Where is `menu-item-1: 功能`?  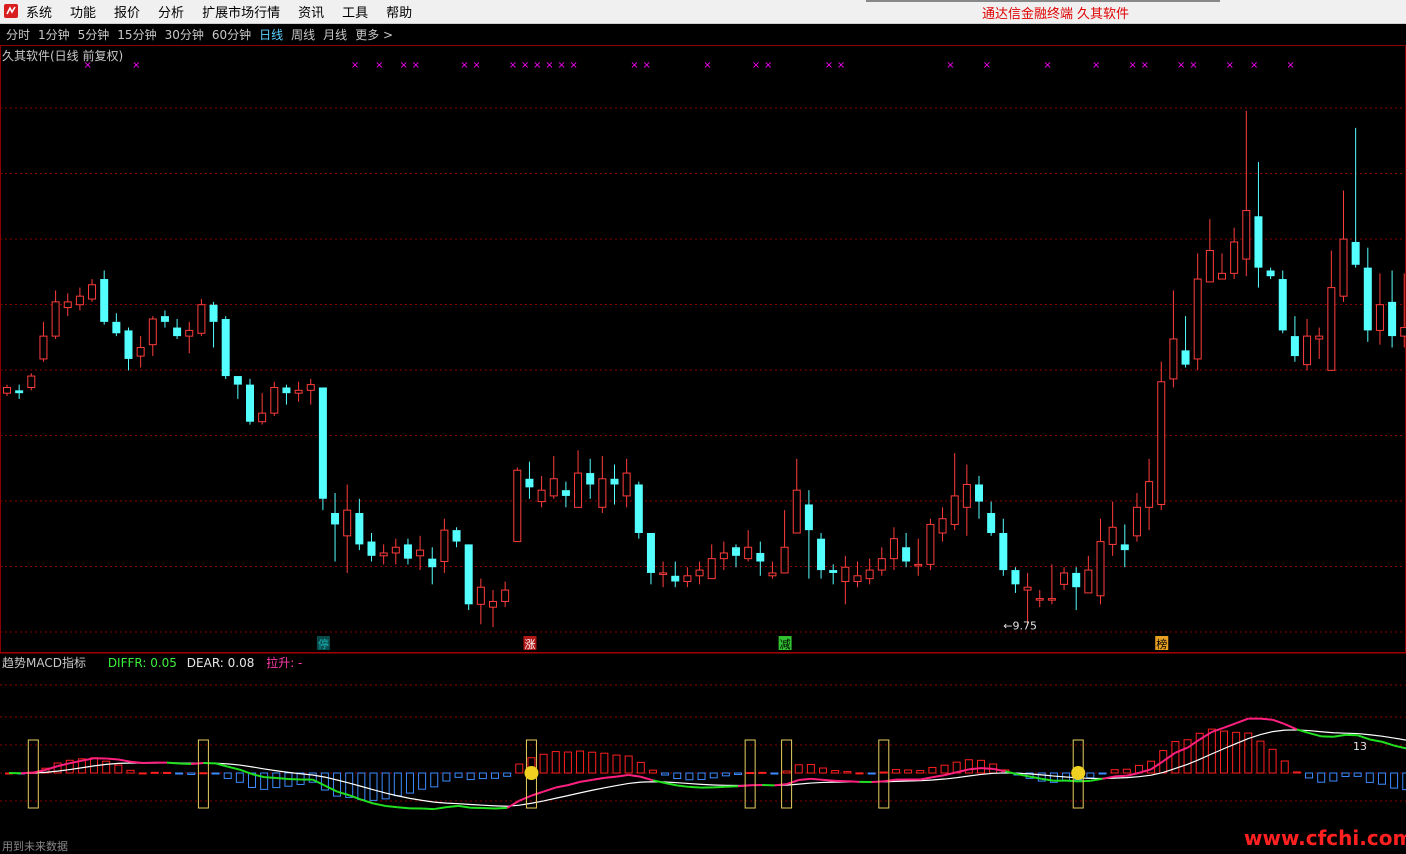 menu-item-1: 功能 is located at coordinates (83, 11).